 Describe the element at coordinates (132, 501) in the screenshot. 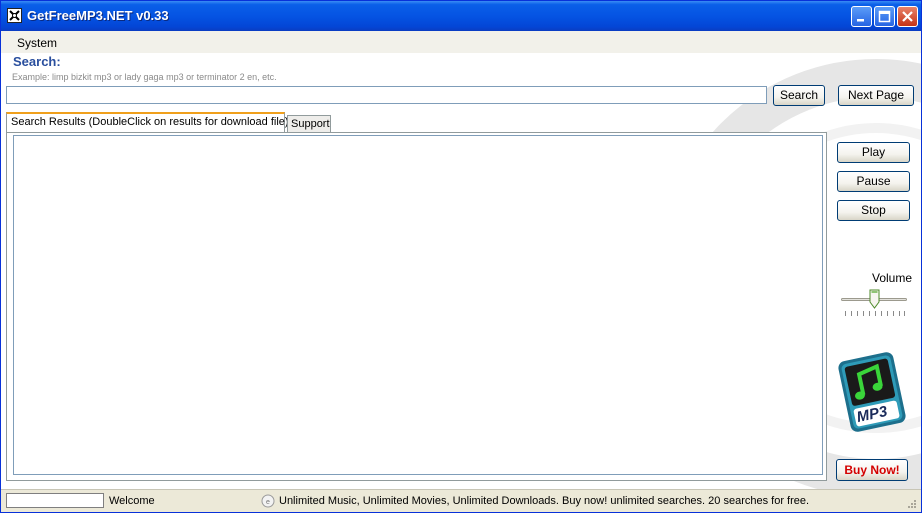

I see `status-welcome-text: Welcome` at that location.